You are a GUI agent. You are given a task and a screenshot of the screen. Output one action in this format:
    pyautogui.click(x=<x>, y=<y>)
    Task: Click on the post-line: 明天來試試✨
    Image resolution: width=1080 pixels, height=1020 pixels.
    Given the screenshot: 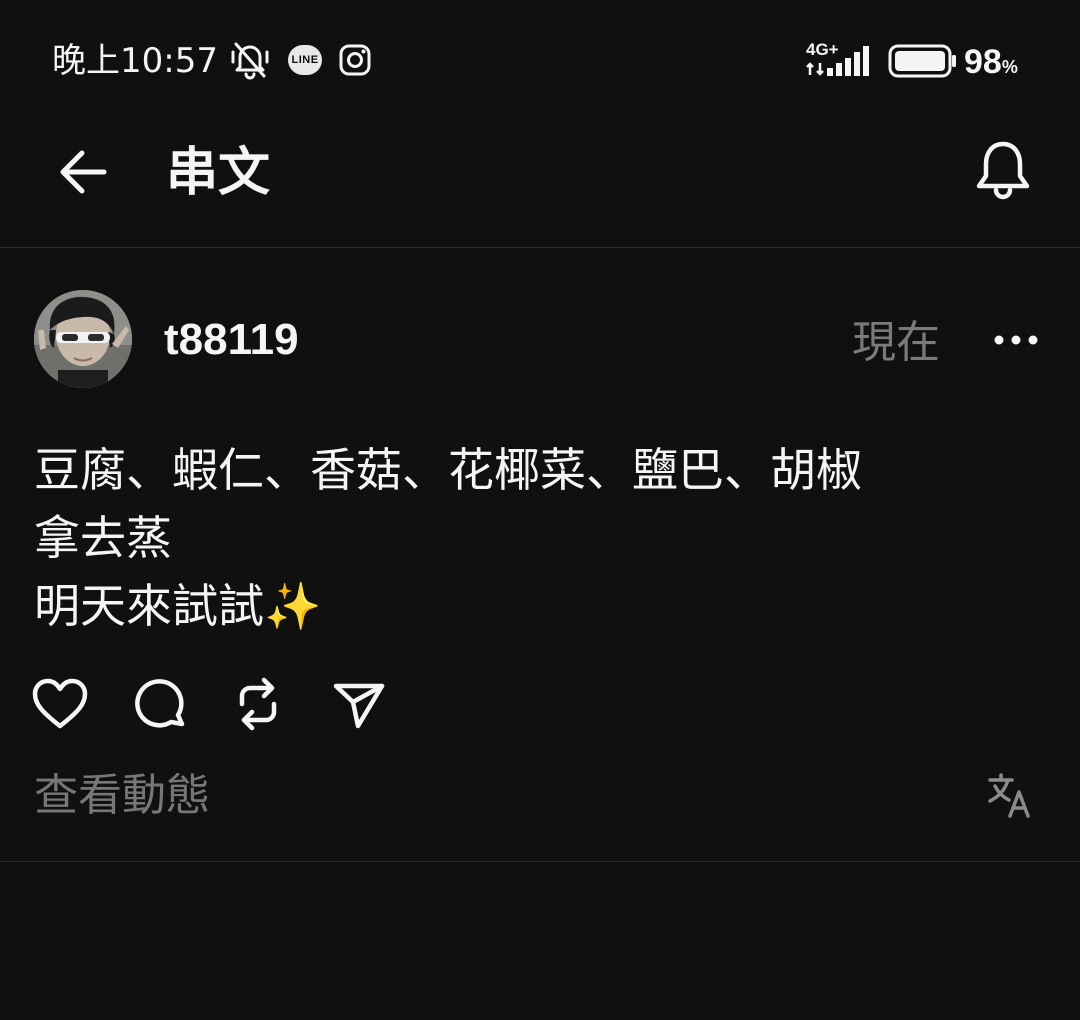 What is the action you would take?
    pyautogui.click(x=178, y=606)
    